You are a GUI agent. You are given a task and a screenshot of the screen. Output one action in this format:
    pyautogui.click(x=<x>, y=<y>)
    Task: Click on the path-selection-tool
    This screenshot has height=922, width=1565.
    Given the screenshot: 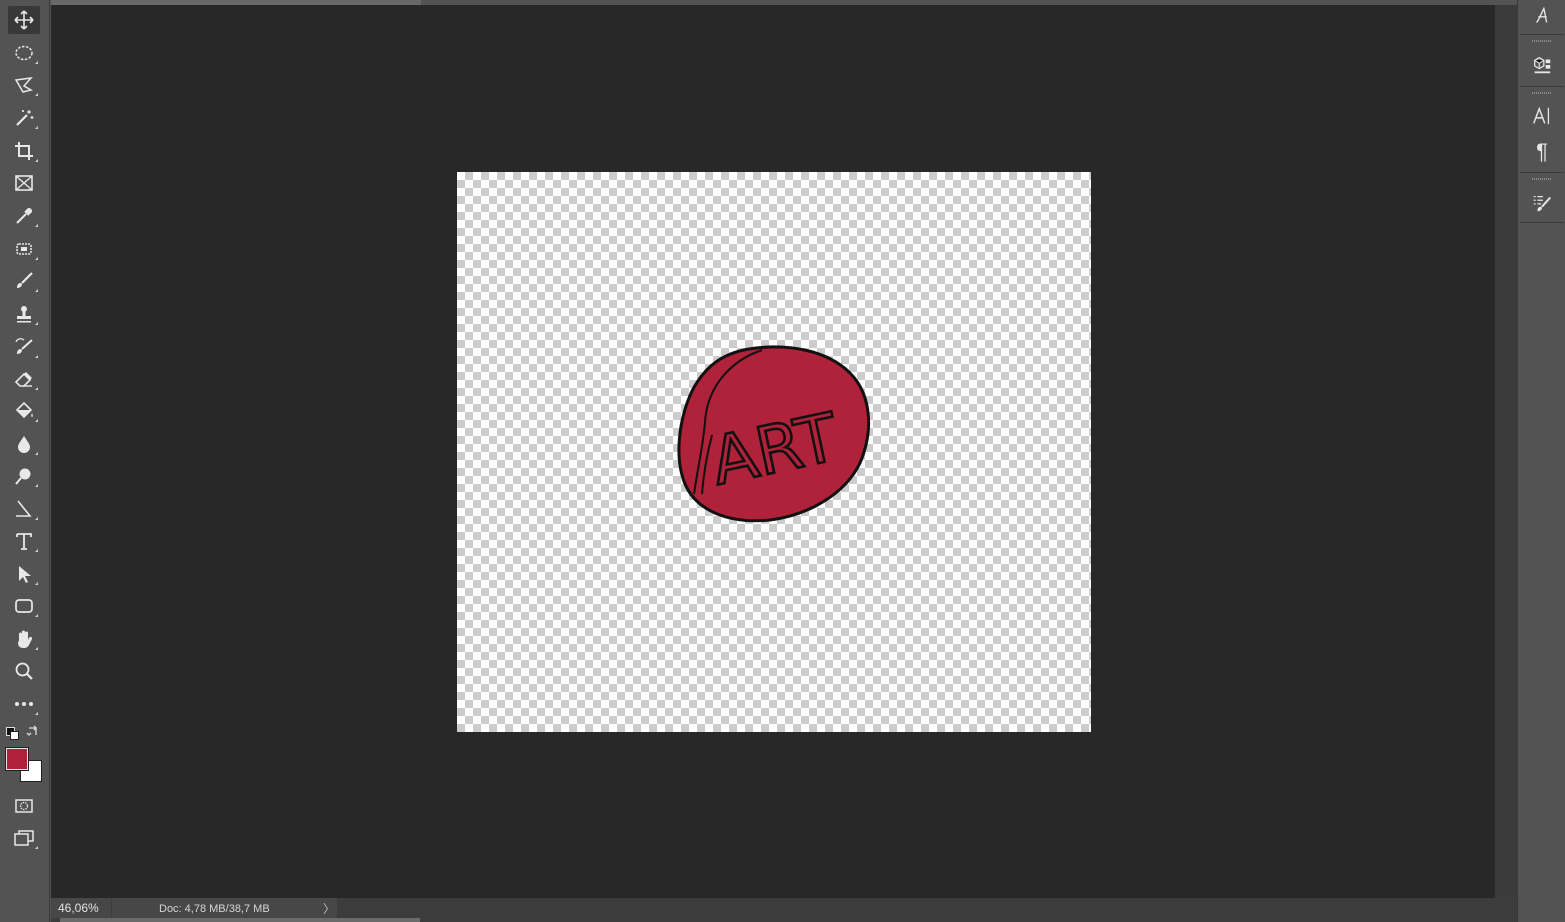 What is the action you would take?
    pyautogui.click(x=24, y=574)
    